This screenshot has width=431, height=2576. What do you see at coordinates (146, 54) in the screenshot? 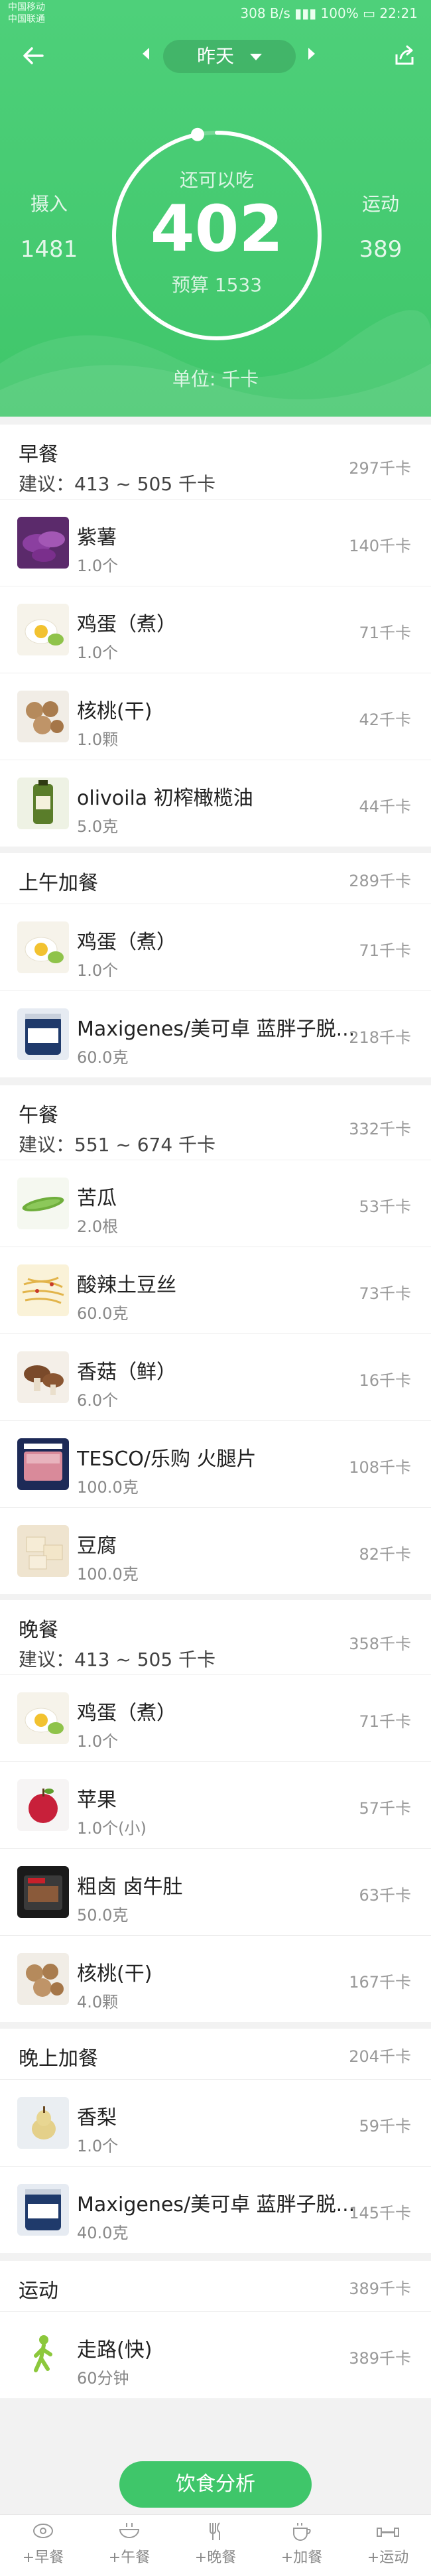
I see `prev-day-arrow-icon` at bounding box center [146, 54].